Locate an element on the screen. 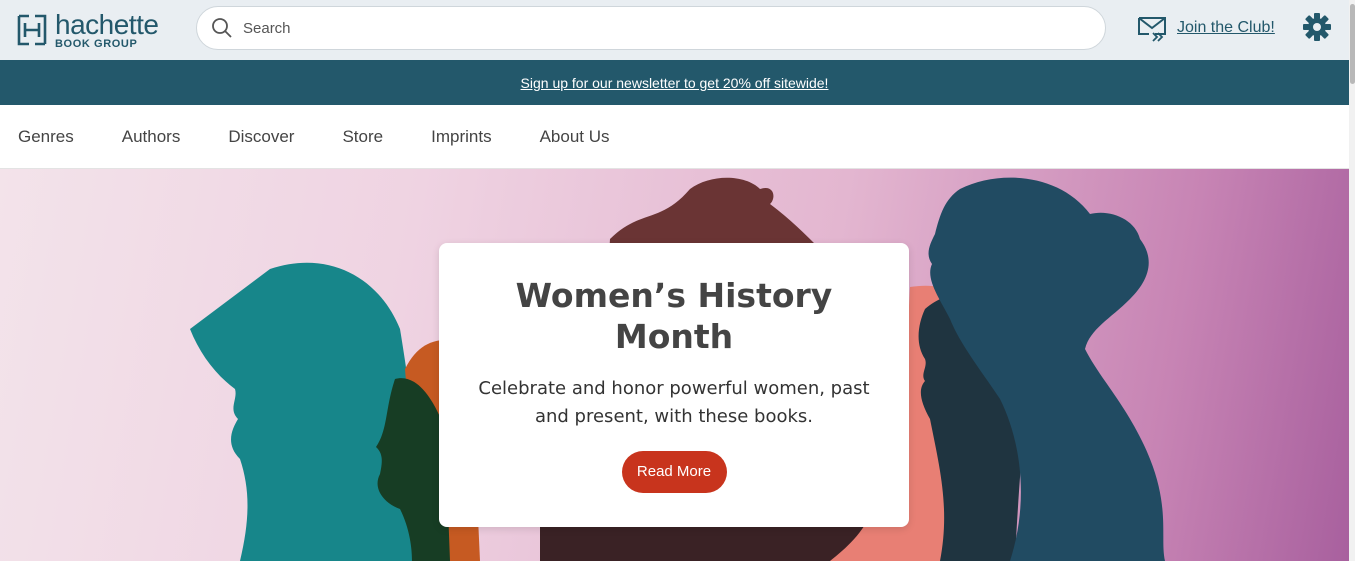 This screenshot has width=1355, height=561. search-bar is located at coordinates (651, 28).